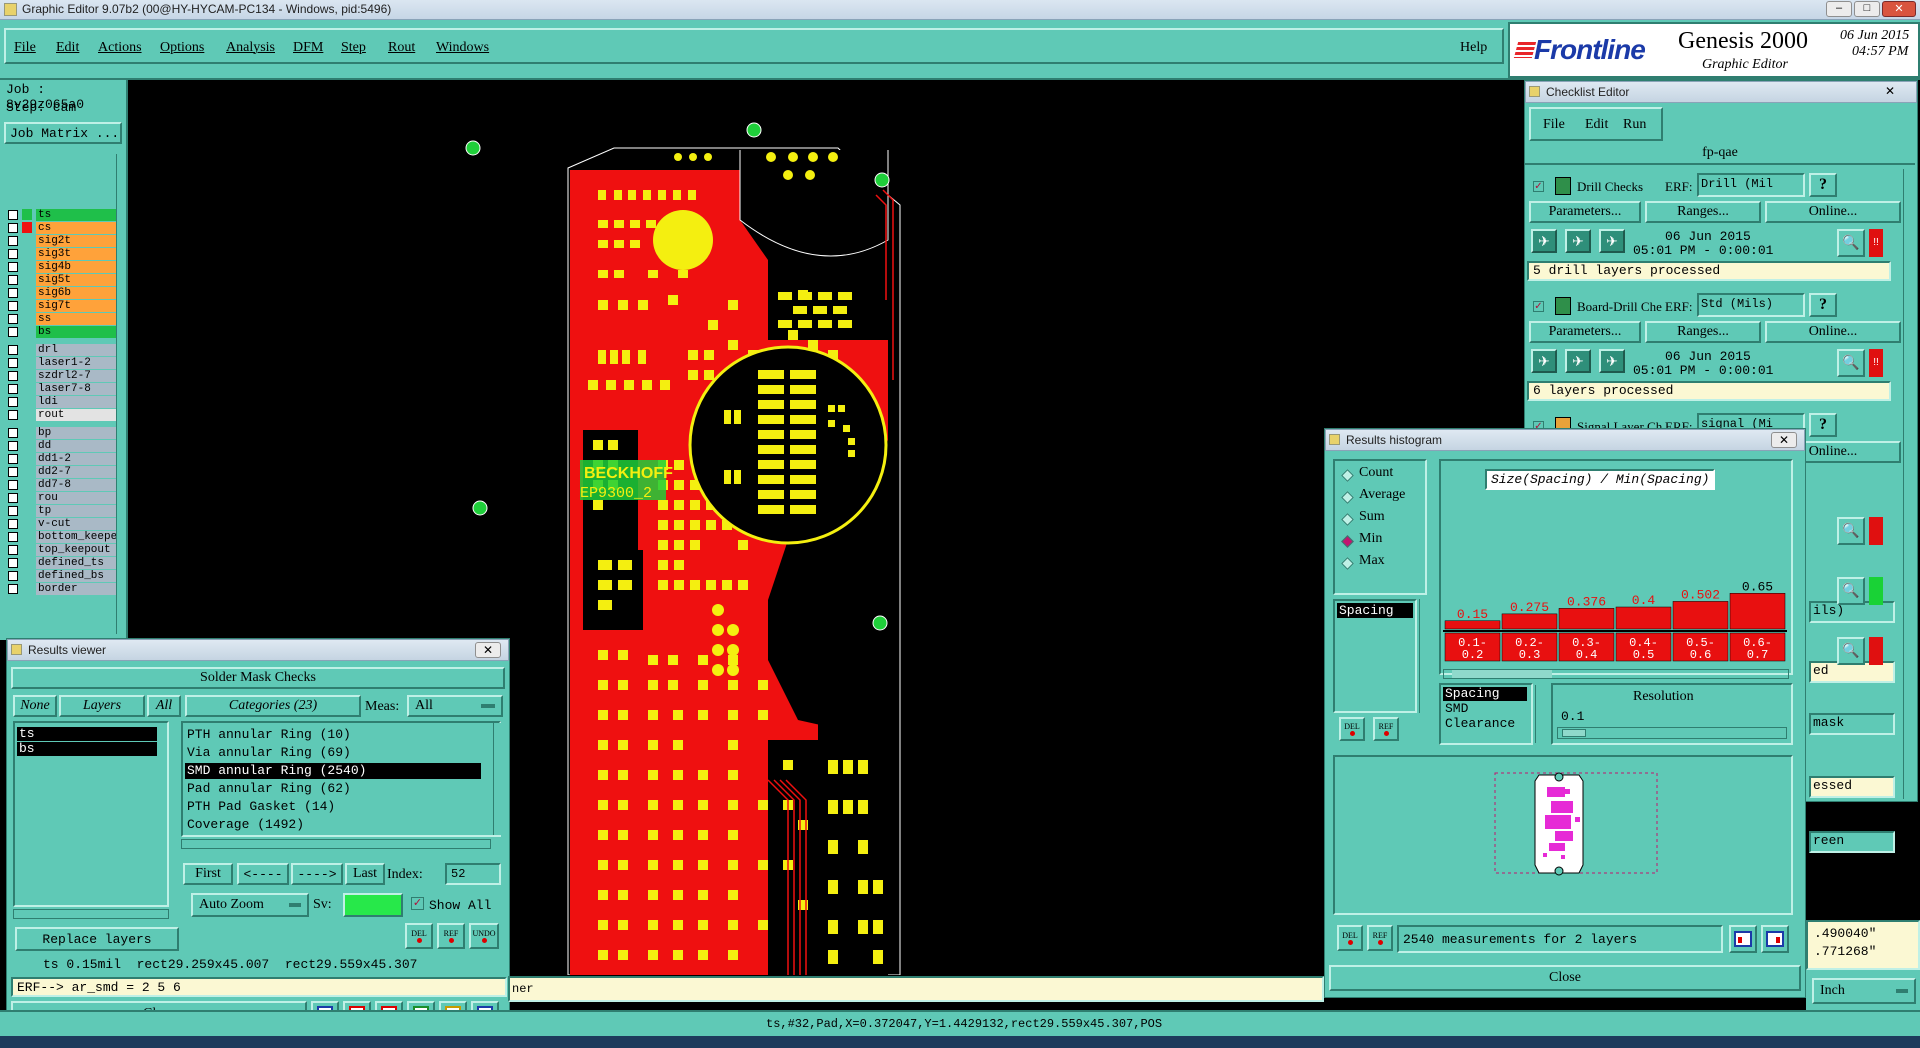  Describe the element at coordinates (1424, 656) in the screenshot. I see `field-list-scrollbar` at that location.